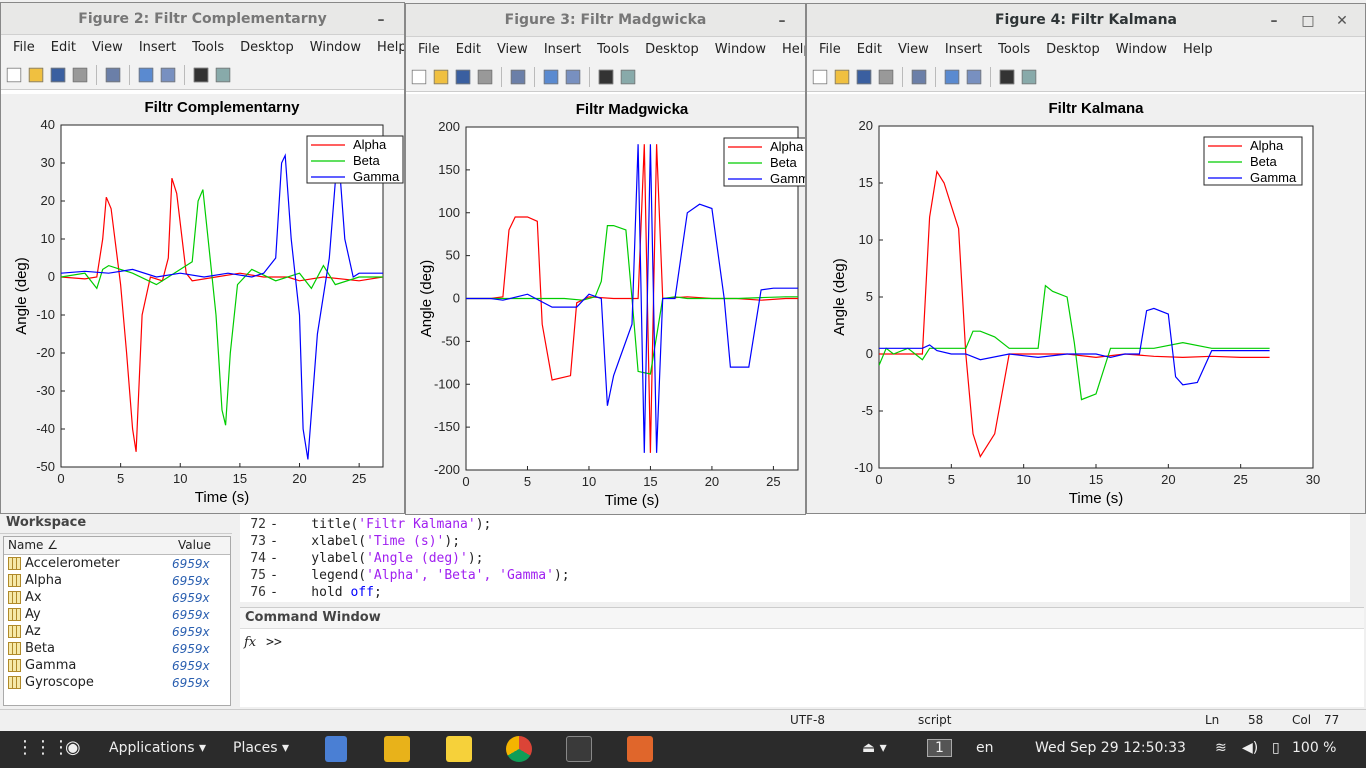 Image resolution: width=1366 pixels, height=768 pixels. I want to click on figure-titlebar: Figure 4: Filtr Kalmana – □ ✕, so click(1086, 20).